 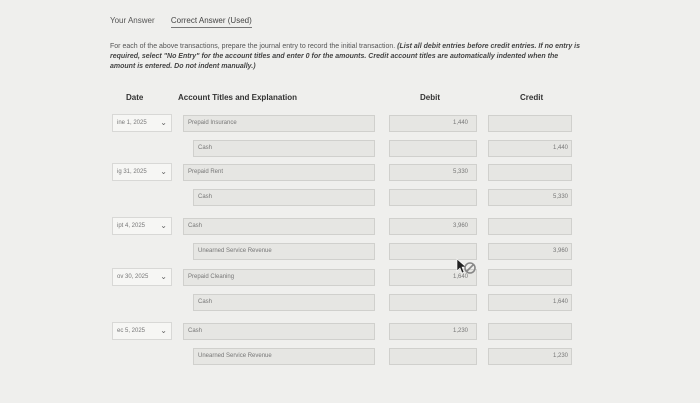 What do you see at coordinates (279, 123) in the screenshot?
I see `debit-account-field: Prepaid Insurance` at bounding box center [279, 123].